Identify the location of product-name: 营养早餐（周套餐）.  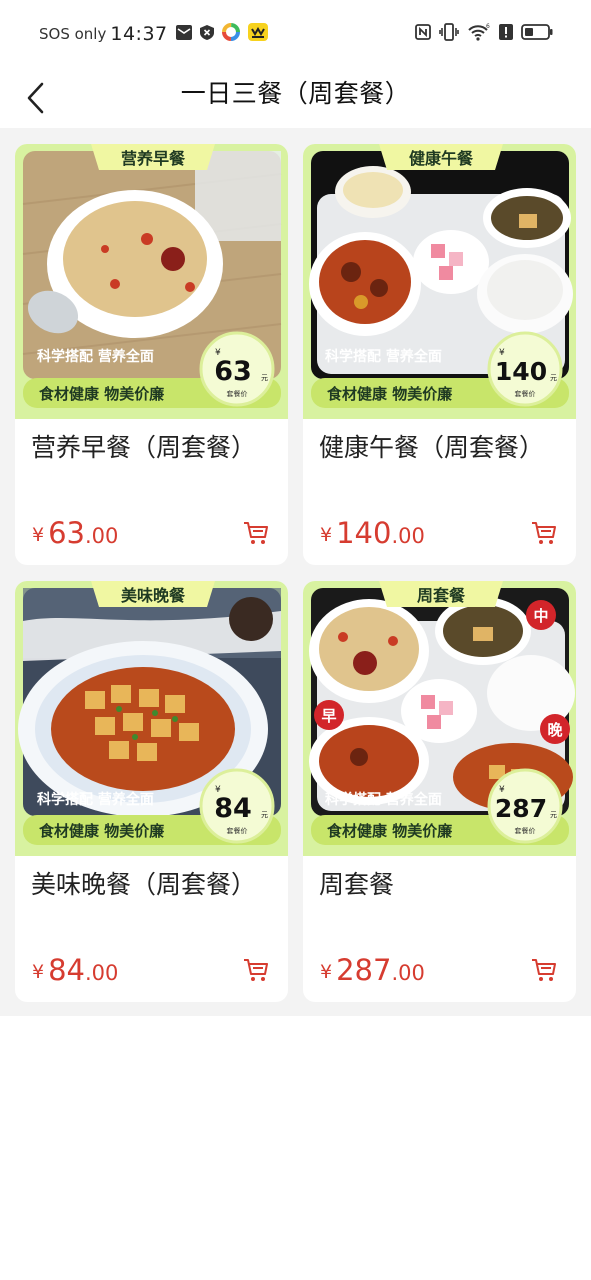
(144, 447).